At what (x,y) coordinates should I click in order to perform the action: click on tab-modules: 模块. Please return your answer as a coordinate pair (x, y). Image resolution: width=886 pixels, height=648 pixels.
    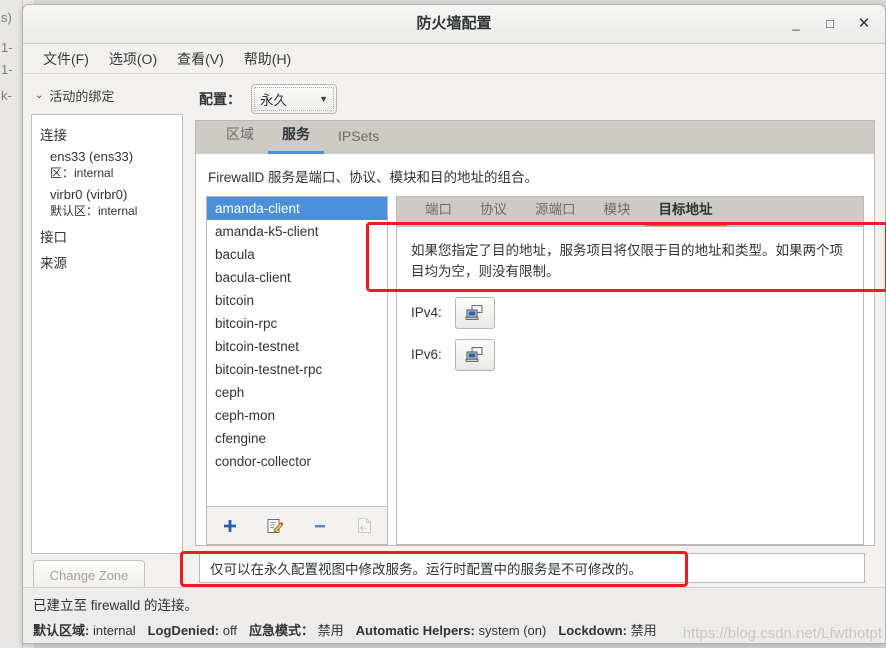
    Looking at the image, I should click on (617, 211).